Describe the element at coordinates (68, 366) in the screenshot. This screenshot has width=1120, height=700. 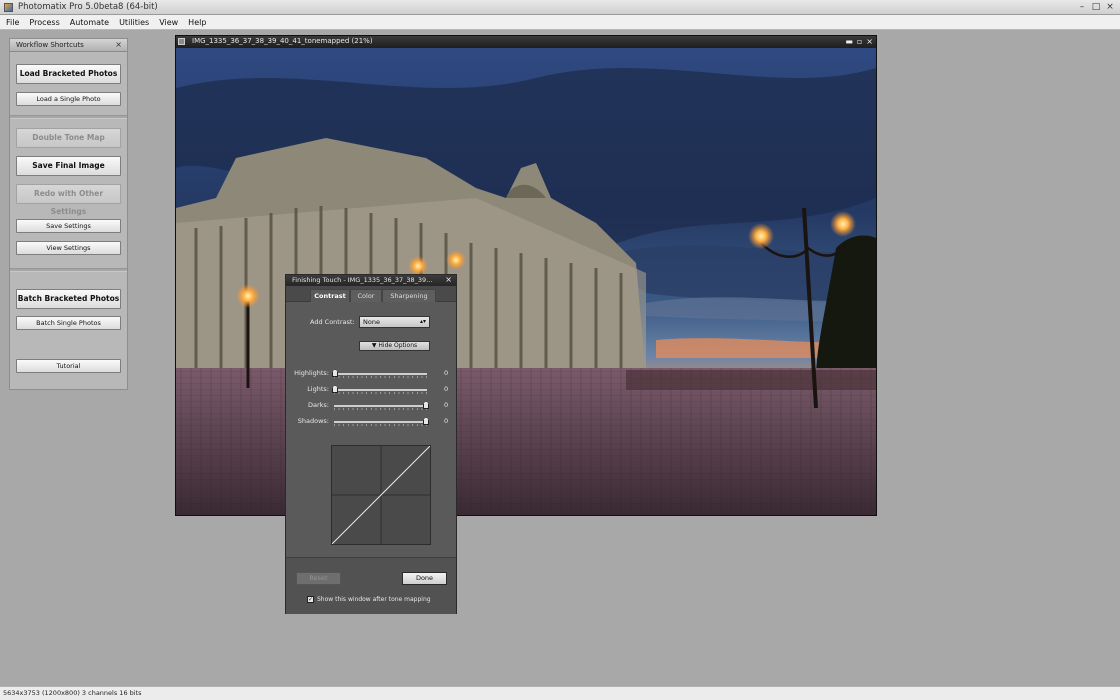
I see `tutorial-button: Tutorial` at that location.